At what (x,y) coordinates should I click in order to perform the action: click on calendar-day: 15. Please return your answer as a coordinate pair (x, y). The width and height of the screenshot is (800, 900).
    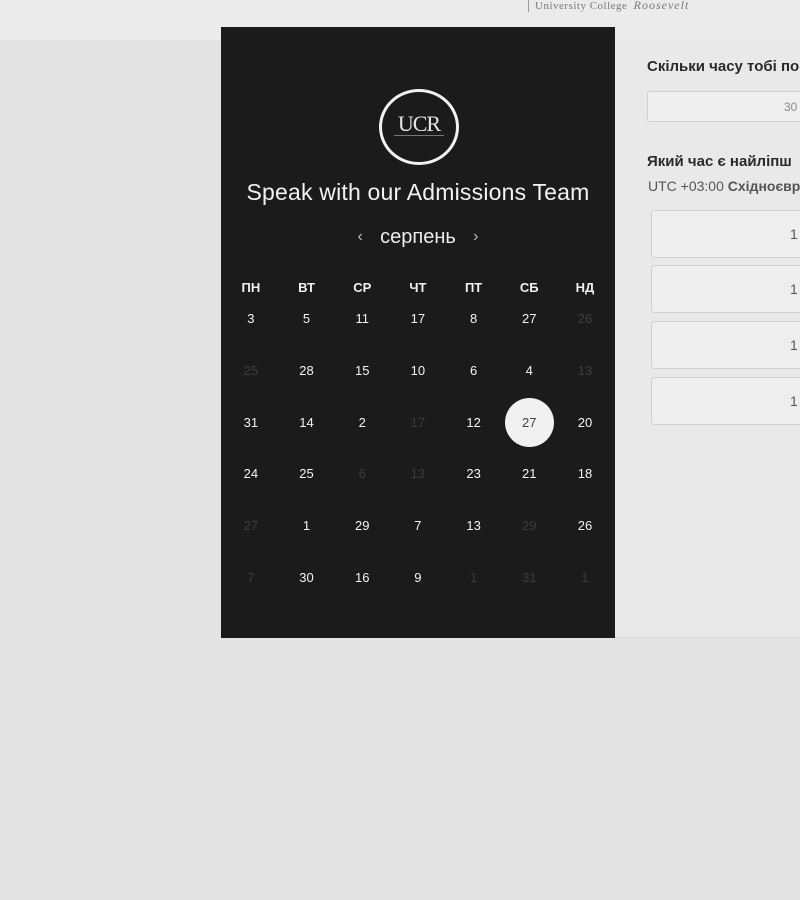
    Looking at the image, I should click on (362, 371).